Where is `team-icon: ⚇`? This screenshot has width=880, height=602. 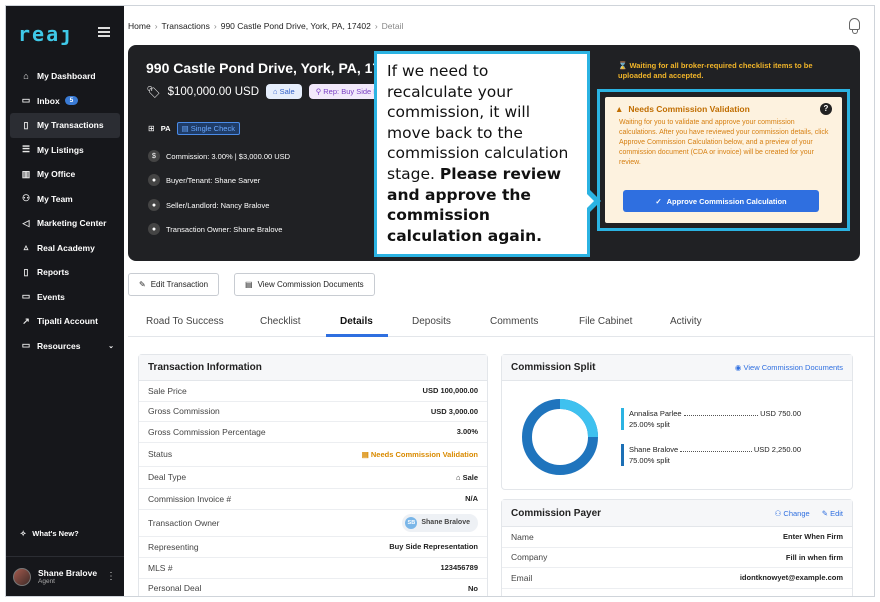
team-icon: ⚇ is located at coordinates (26, 198).